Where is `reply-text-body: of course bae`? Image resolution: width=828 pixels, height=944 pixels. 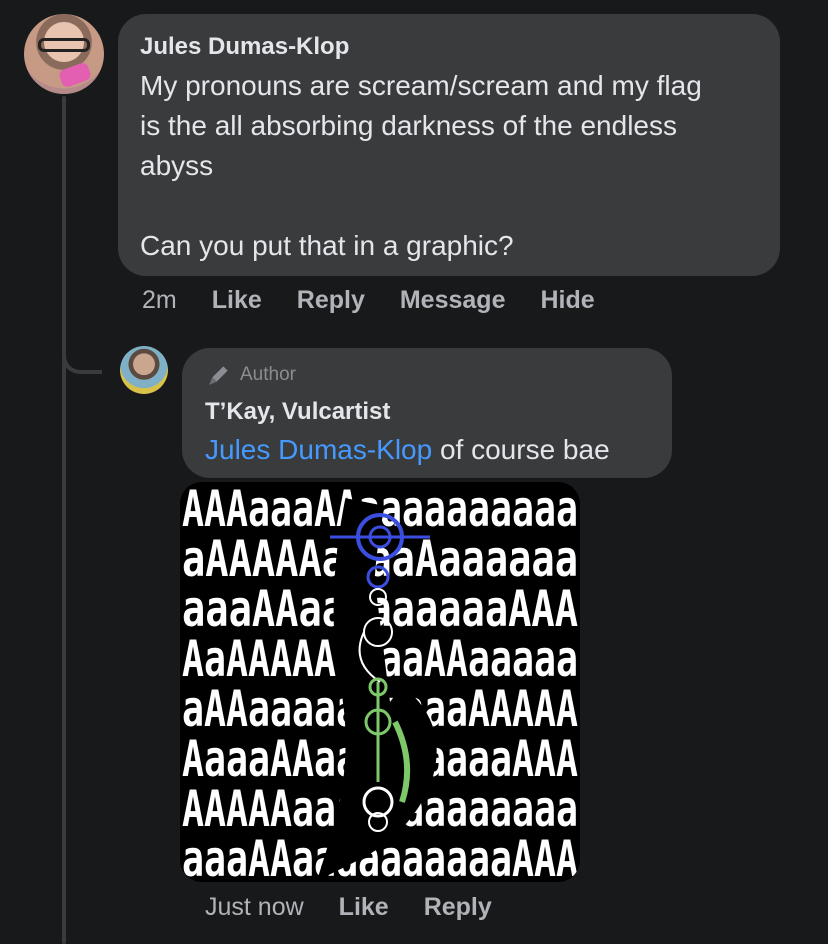 reply-text-body: of course bae is located at coordinates (521, 449).